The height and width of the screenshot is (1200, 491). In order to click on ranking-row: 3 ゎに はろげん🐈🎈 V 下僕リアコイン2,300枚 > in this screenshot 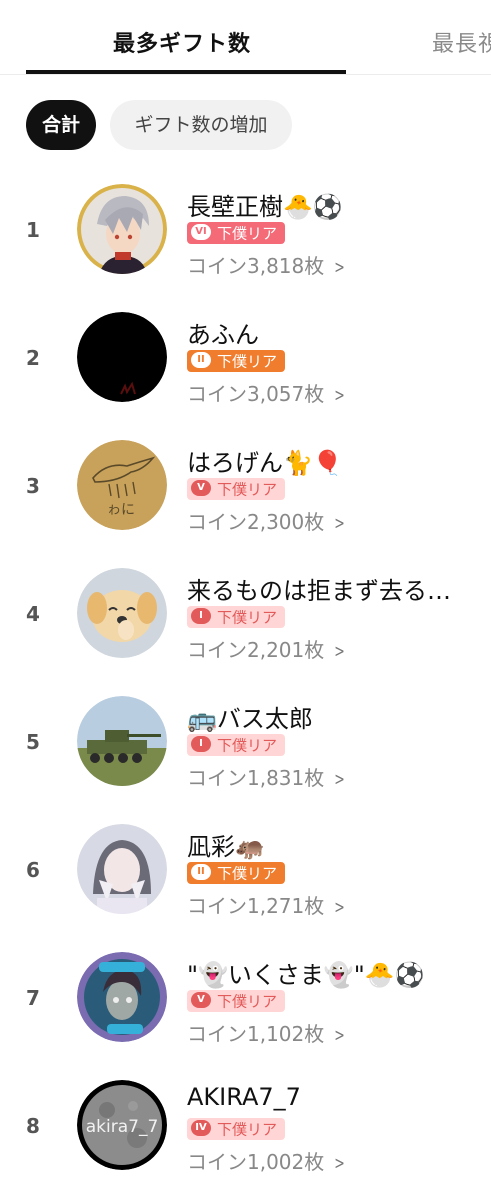, I will do `click(245, 486)`.